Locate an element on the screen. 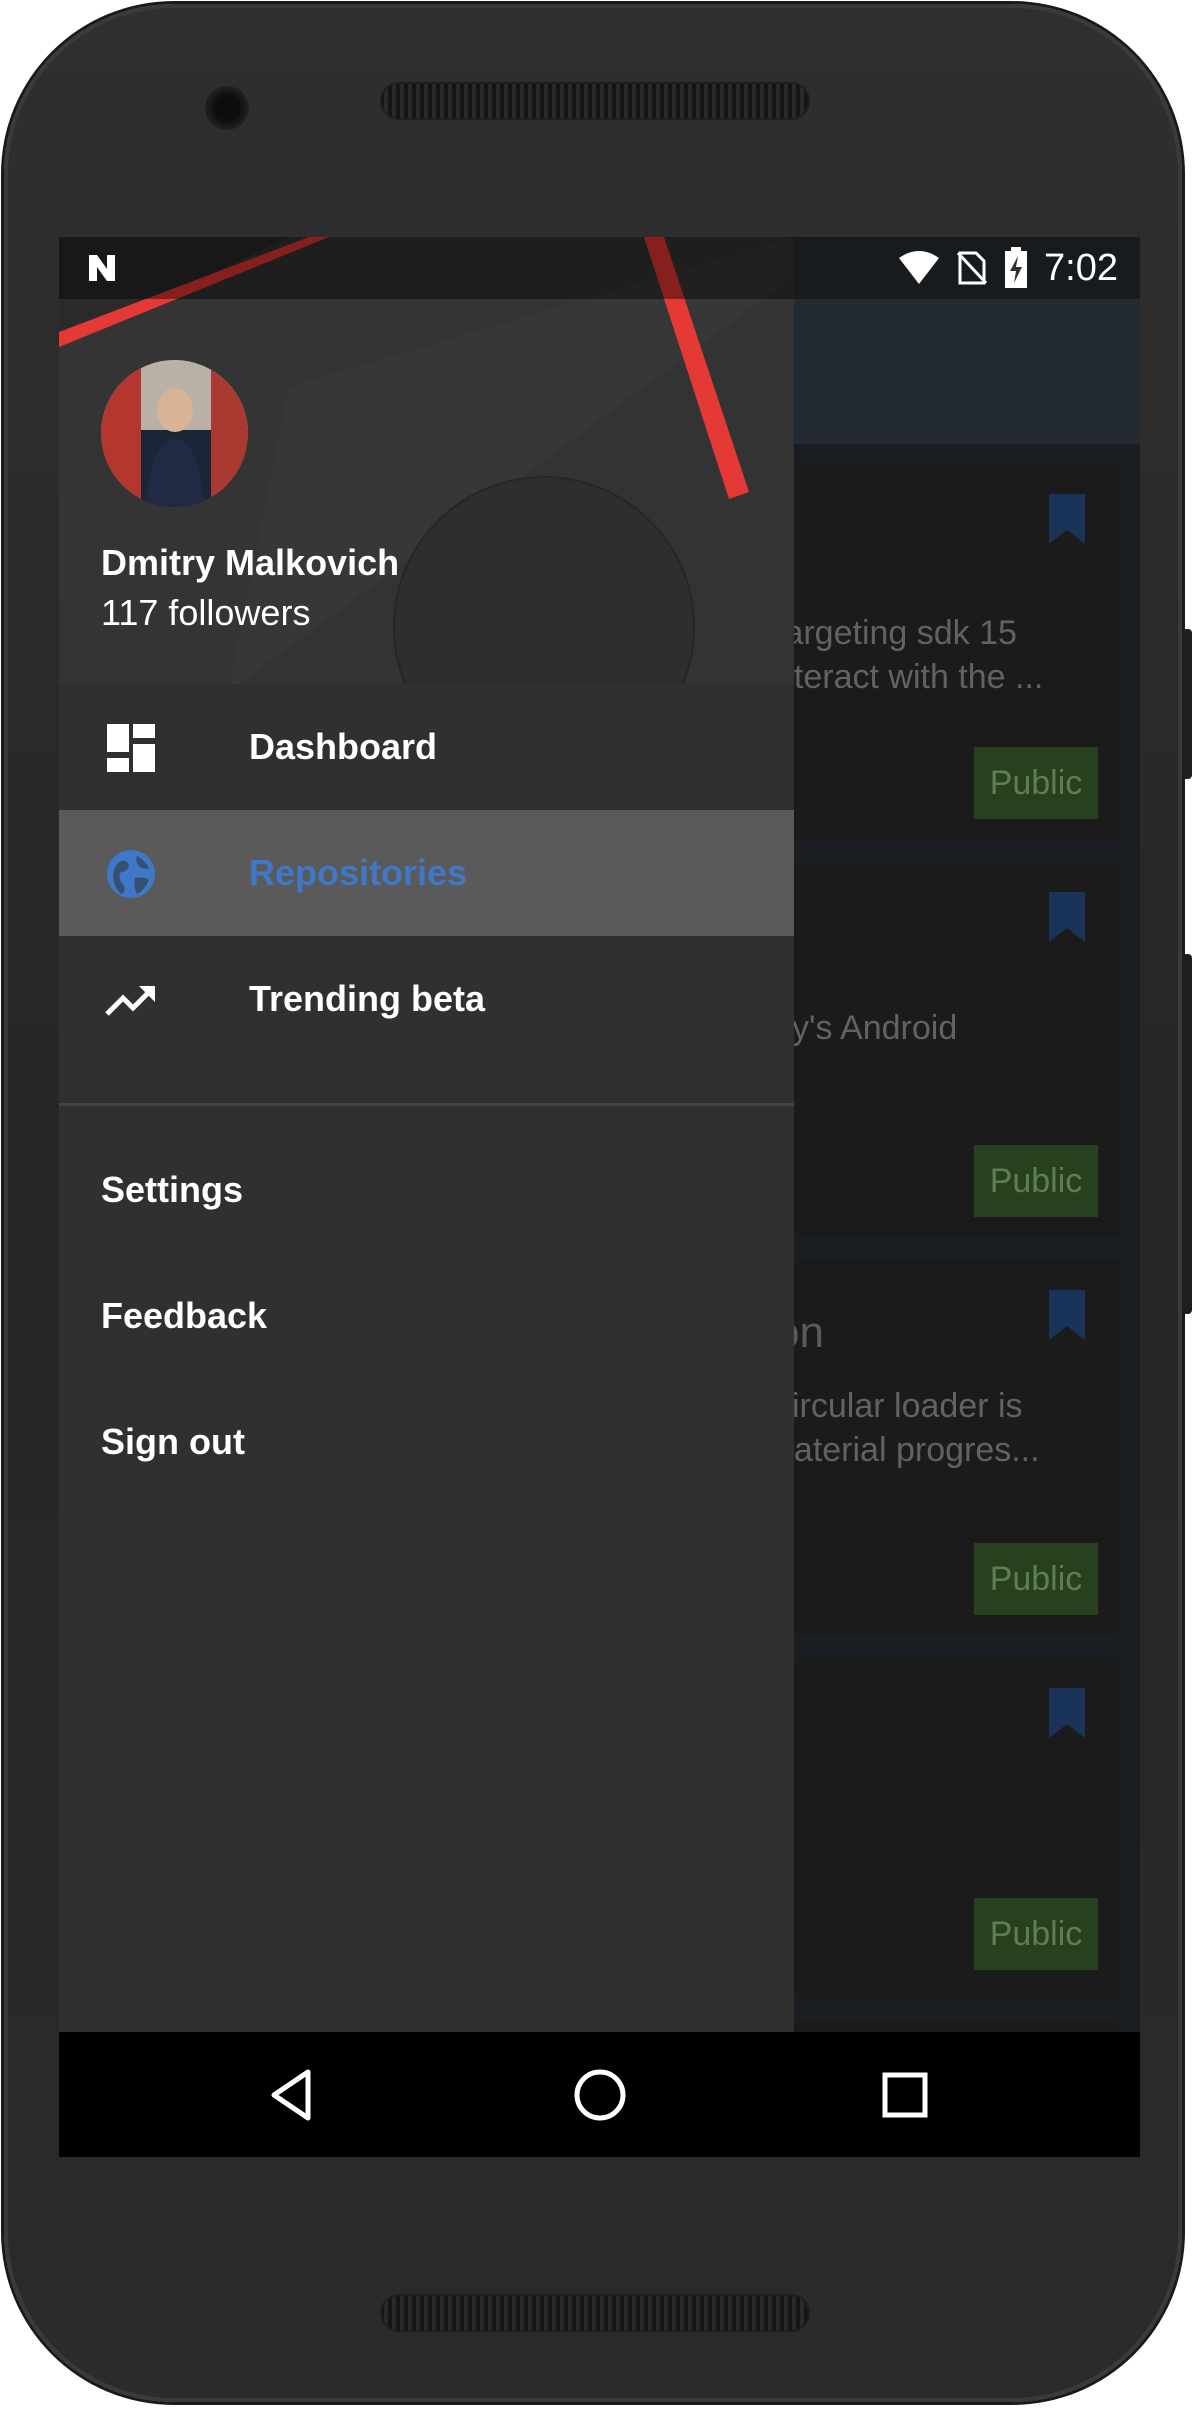 Image resolution: width=1198 pixels, height=2409 pixels. system-nav-bar is located at coordinates (599, 2094).